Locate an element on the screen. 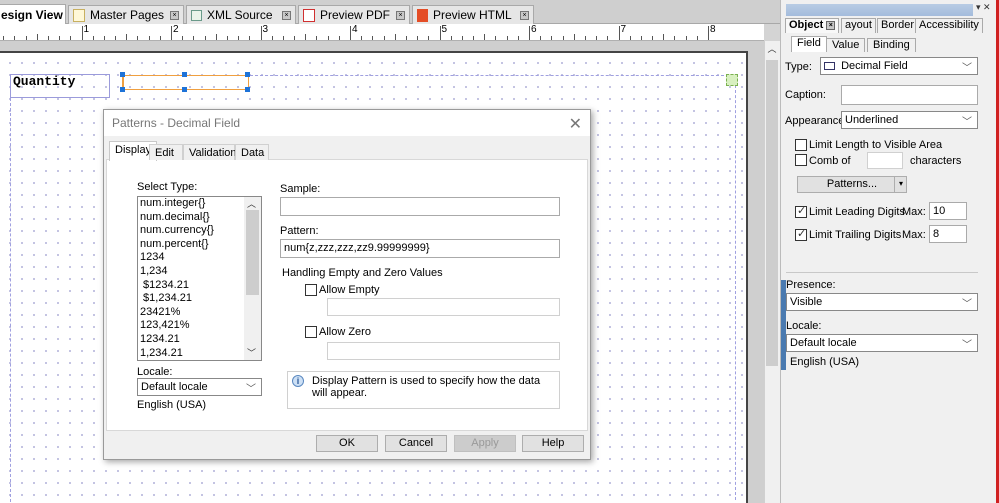 This screenshot has height=503, width=999. decimal-field-selected is located at coordinates (185, 82).